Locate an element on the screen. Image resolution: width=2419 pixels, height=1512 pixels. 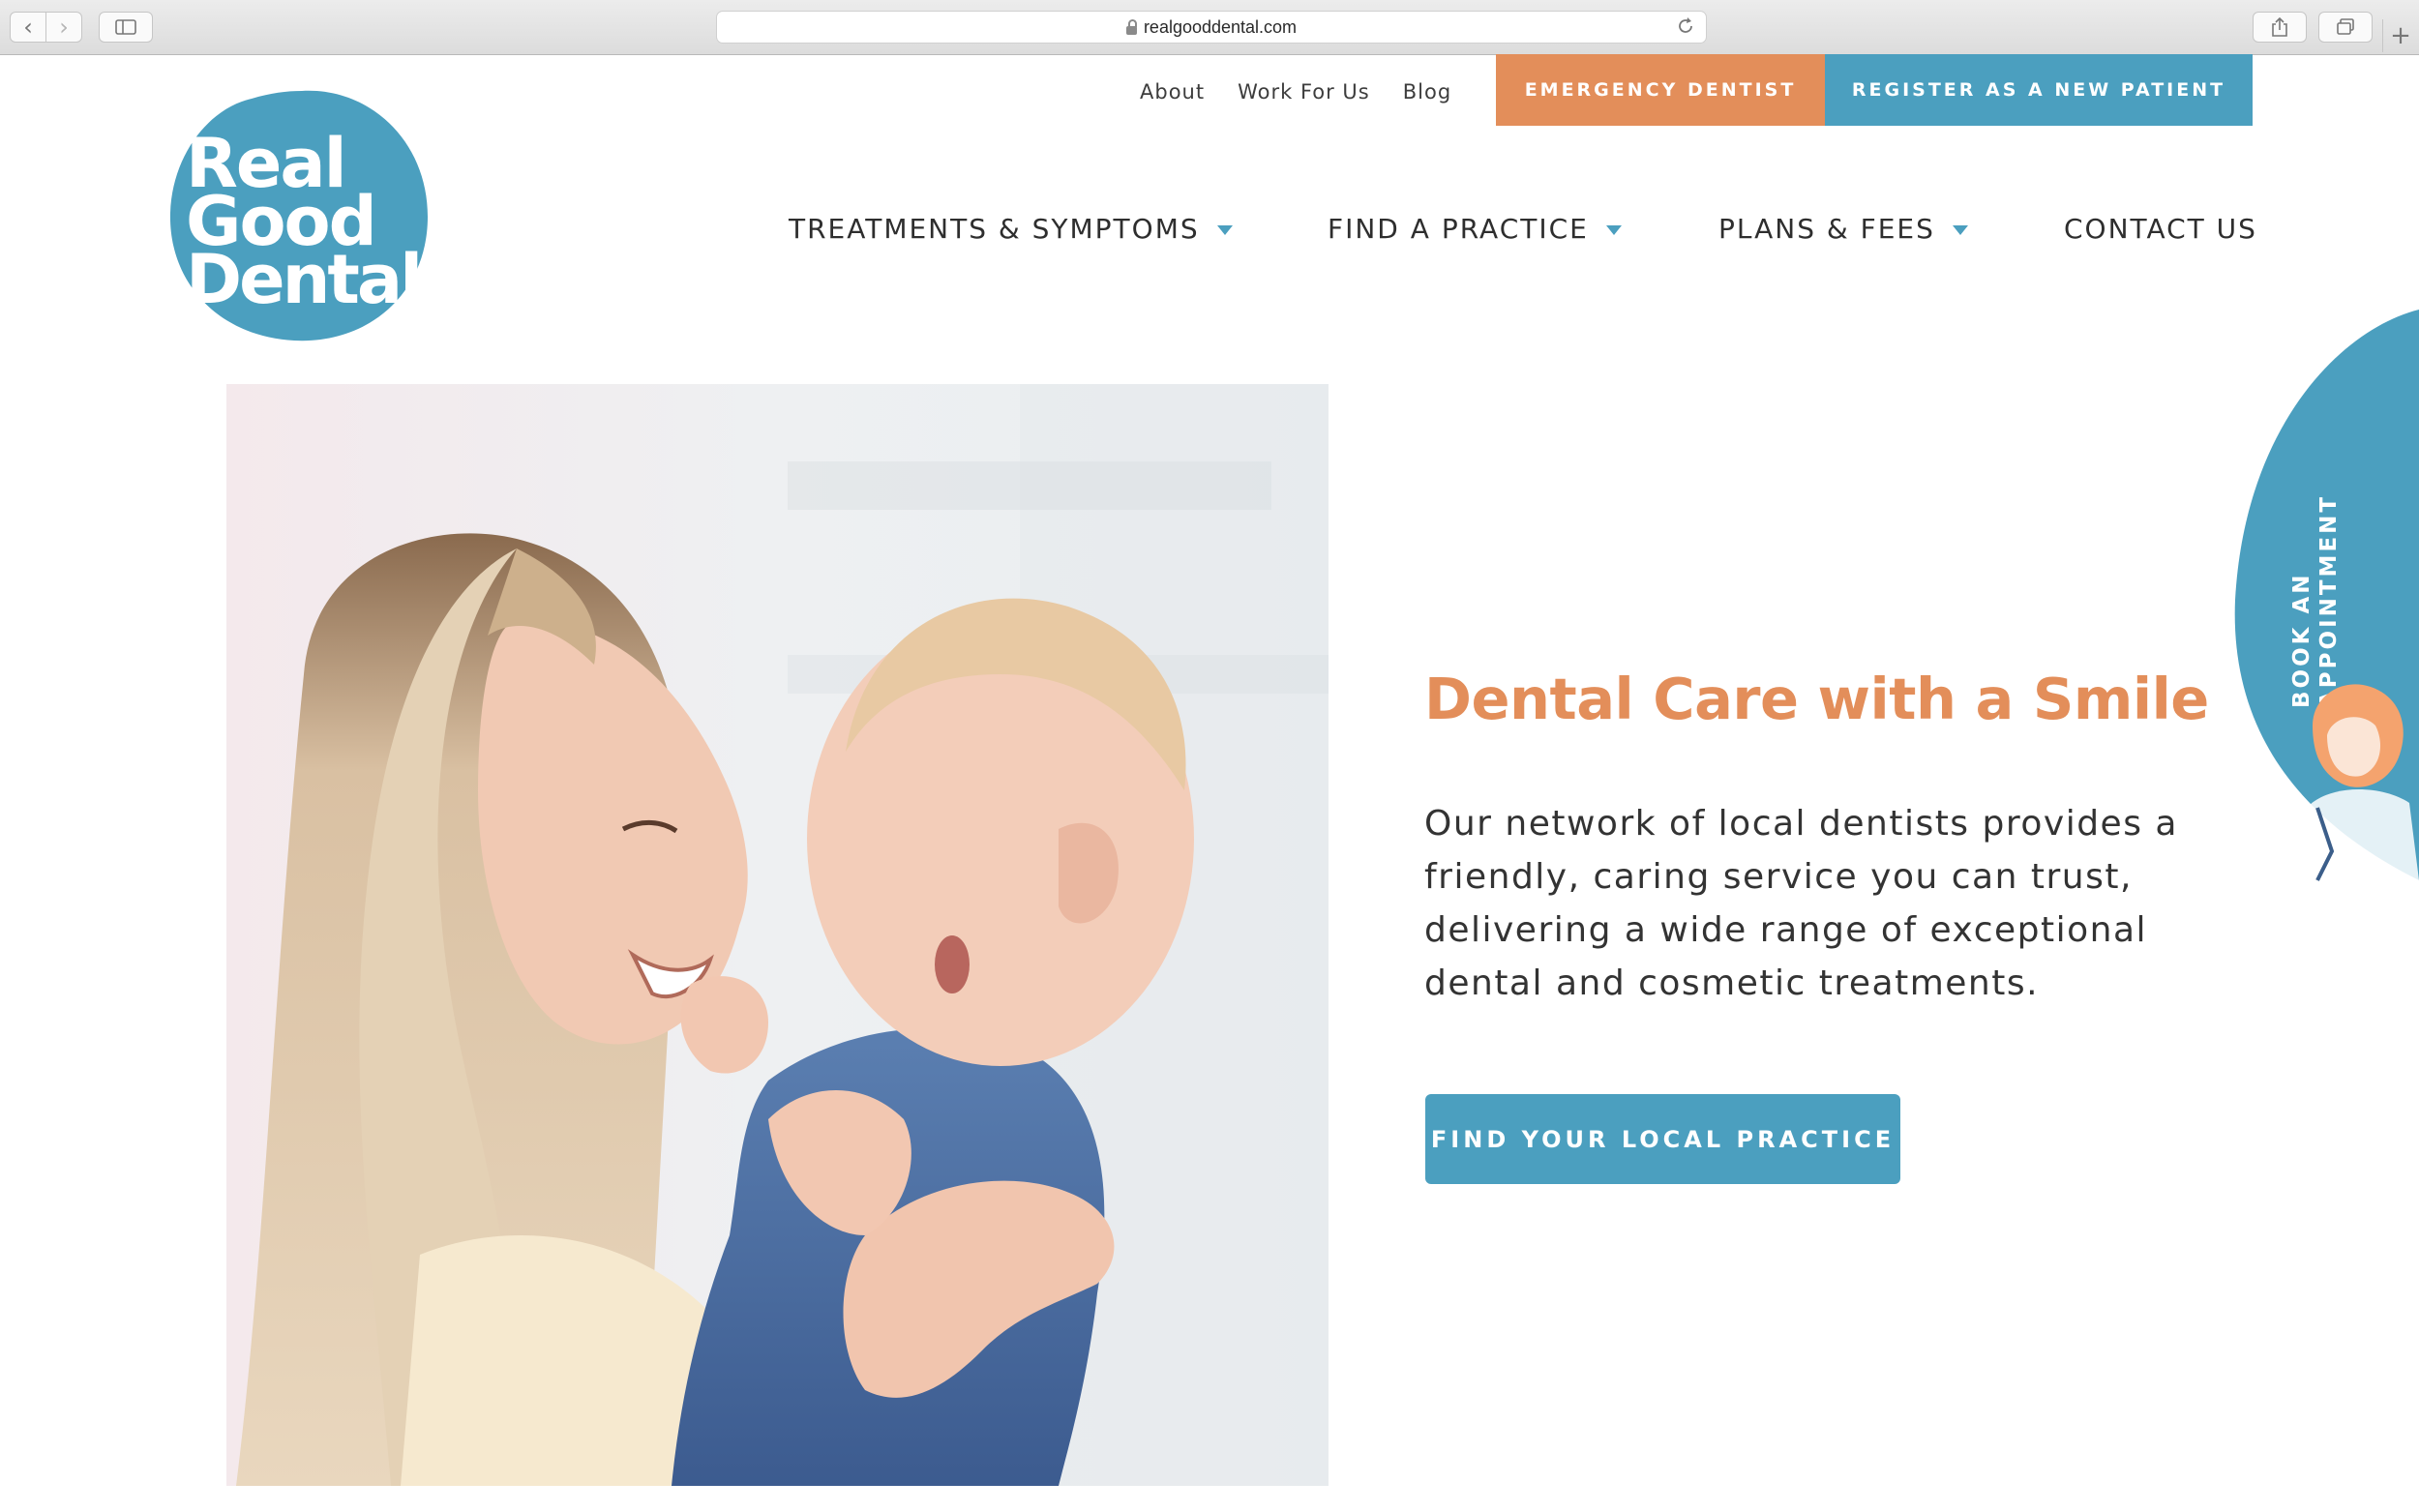
nav-label: TREATMENTS & SYMPTOMS is located at coordinates (995, 229).